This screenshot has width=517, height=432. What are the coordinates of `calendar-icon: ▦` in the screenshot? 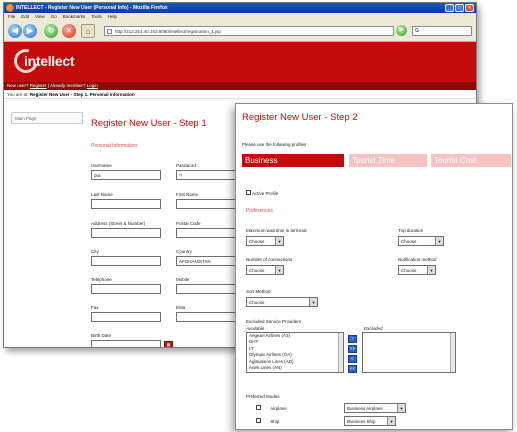 It's located at (168, 344).